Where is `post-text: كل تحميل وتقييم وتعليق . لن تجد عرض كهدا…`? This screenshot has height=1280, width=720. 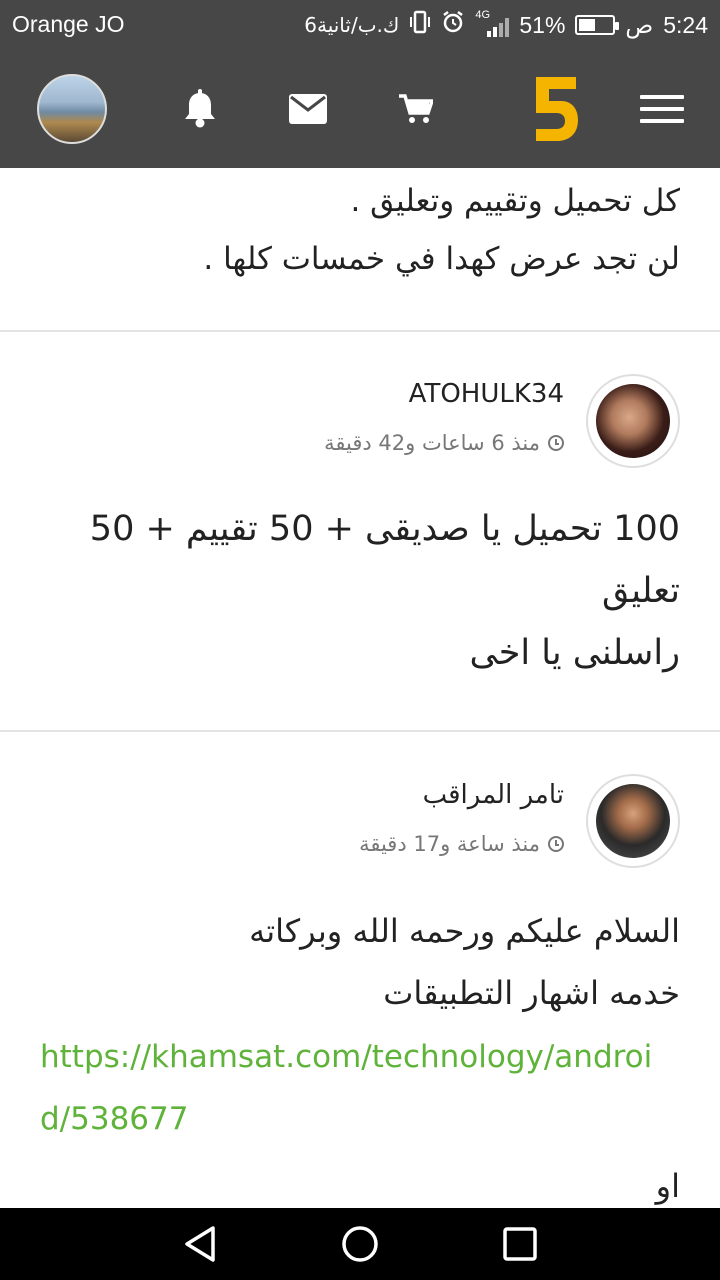 post-text: كل تحميل وتقييم وتعليق . لن تجد عرض كهدا… is located at coordinates (360, 230).